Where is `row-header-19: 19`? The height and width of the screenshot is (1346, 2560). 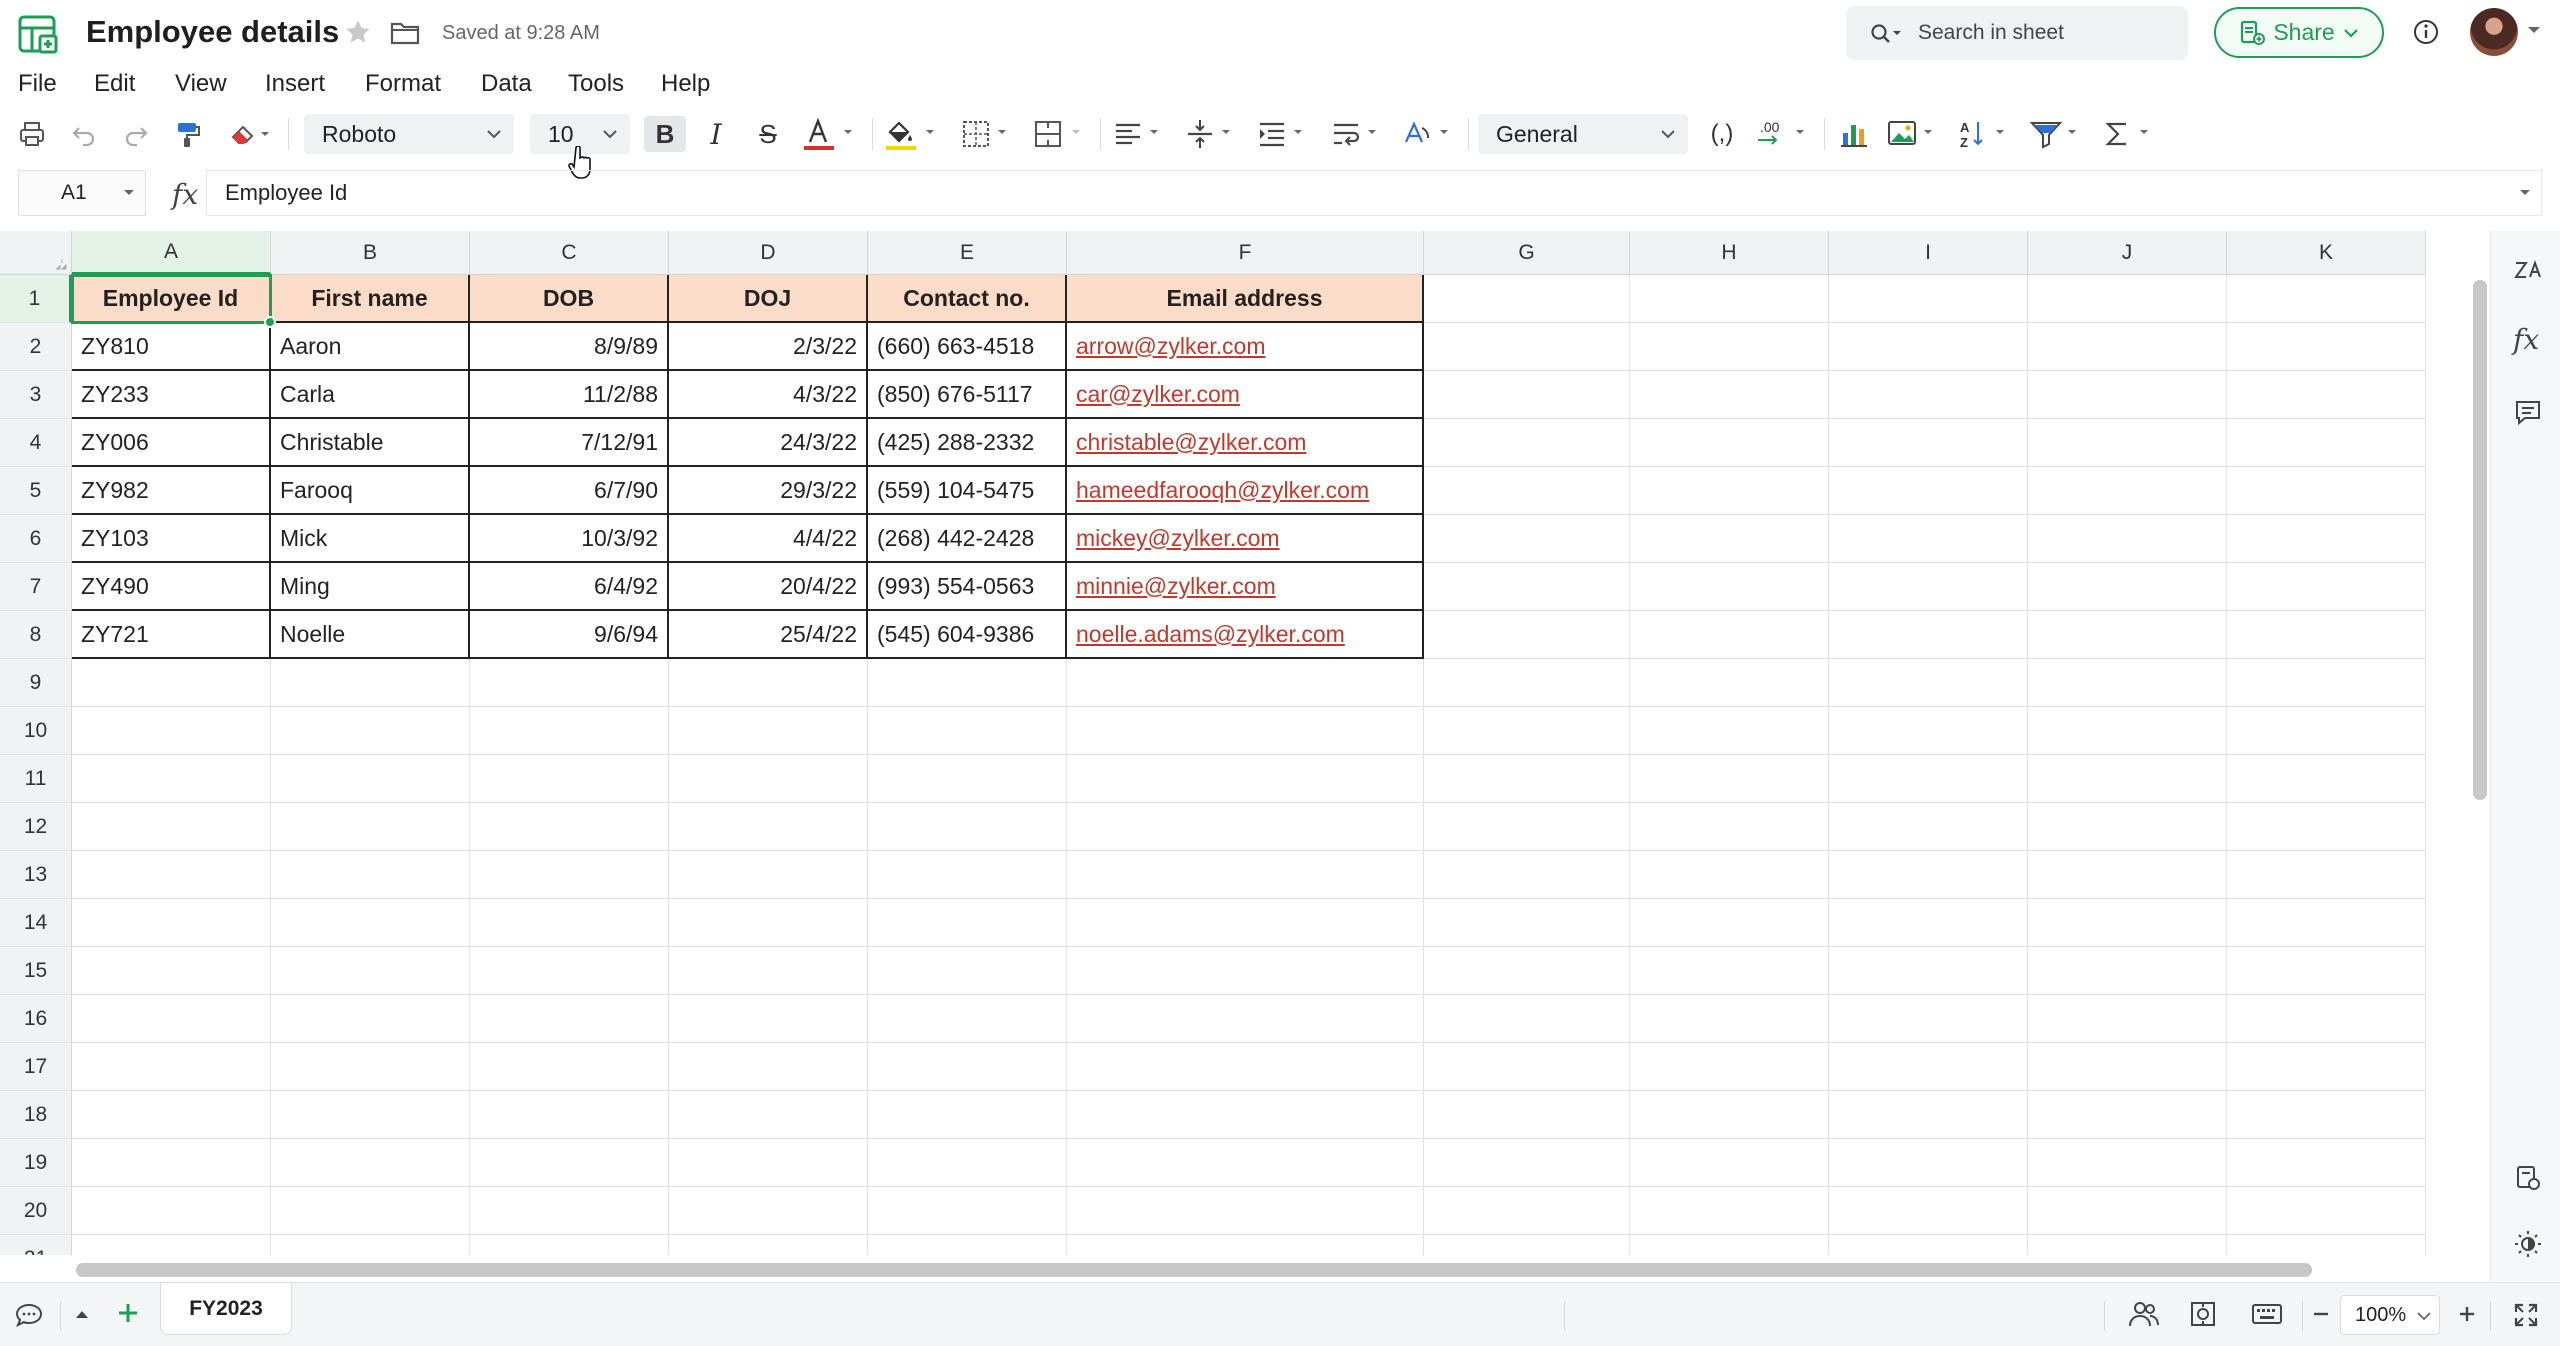 row-header-19: 19 is located at coordinates (36, 1163).